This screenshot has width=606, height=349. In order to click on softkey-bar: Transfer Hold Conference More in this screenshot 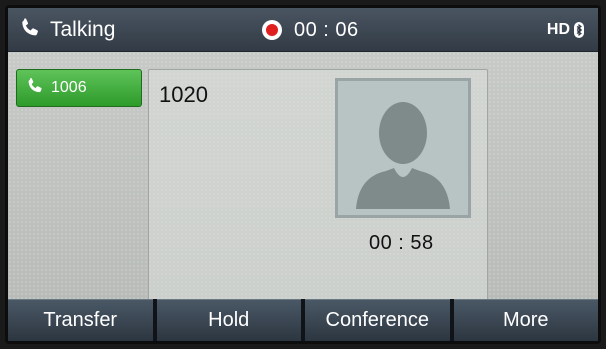, I will do `click(303, 320)`.